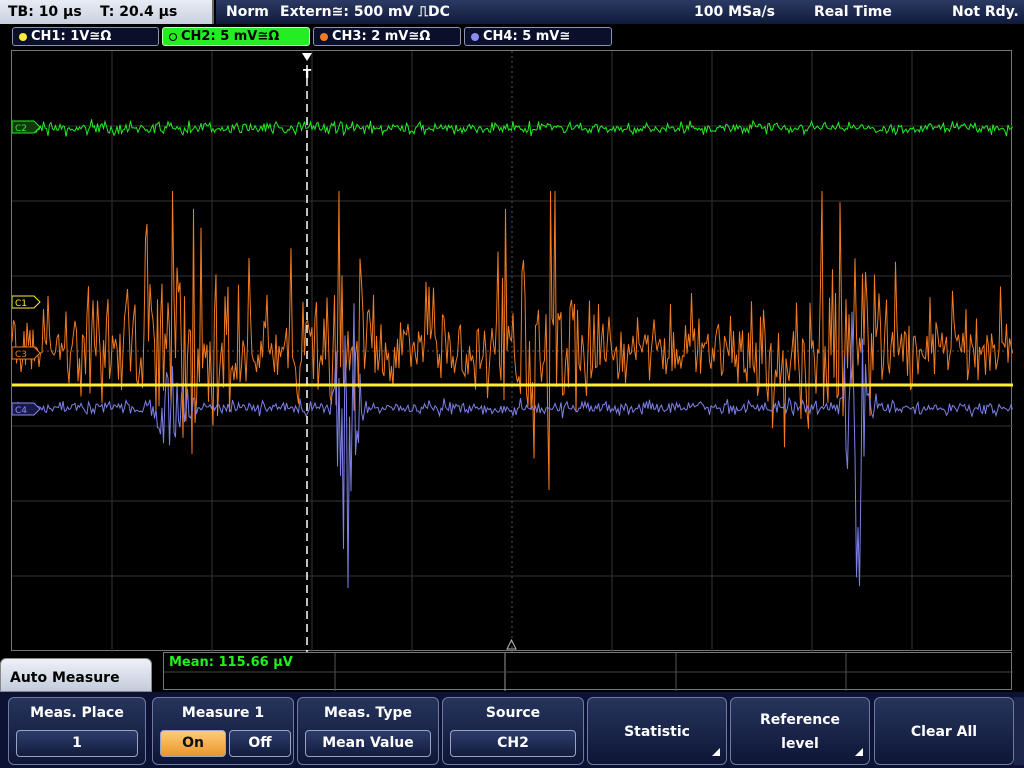 The width and height of the screenshot is (1024, 768). What do you see at coordinates (173, 37) in the screenshot?
I see `ch2-dot-icon` at bounding box center [173, 37].